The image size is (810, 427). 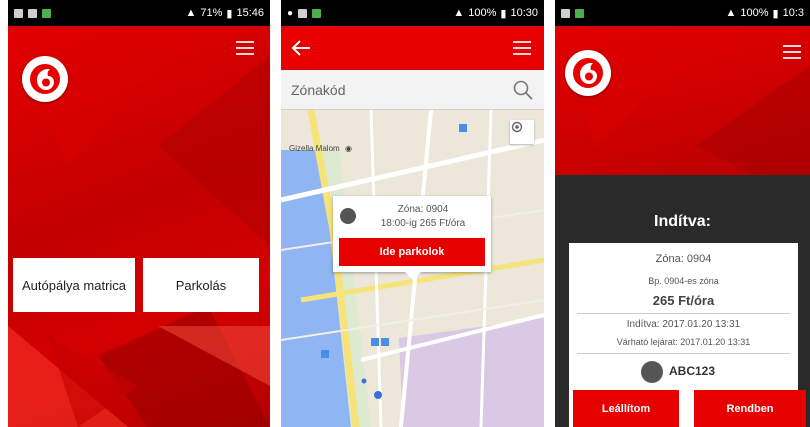 I want to click on map-marker-icon: ◉, so click(x=348, y=148).